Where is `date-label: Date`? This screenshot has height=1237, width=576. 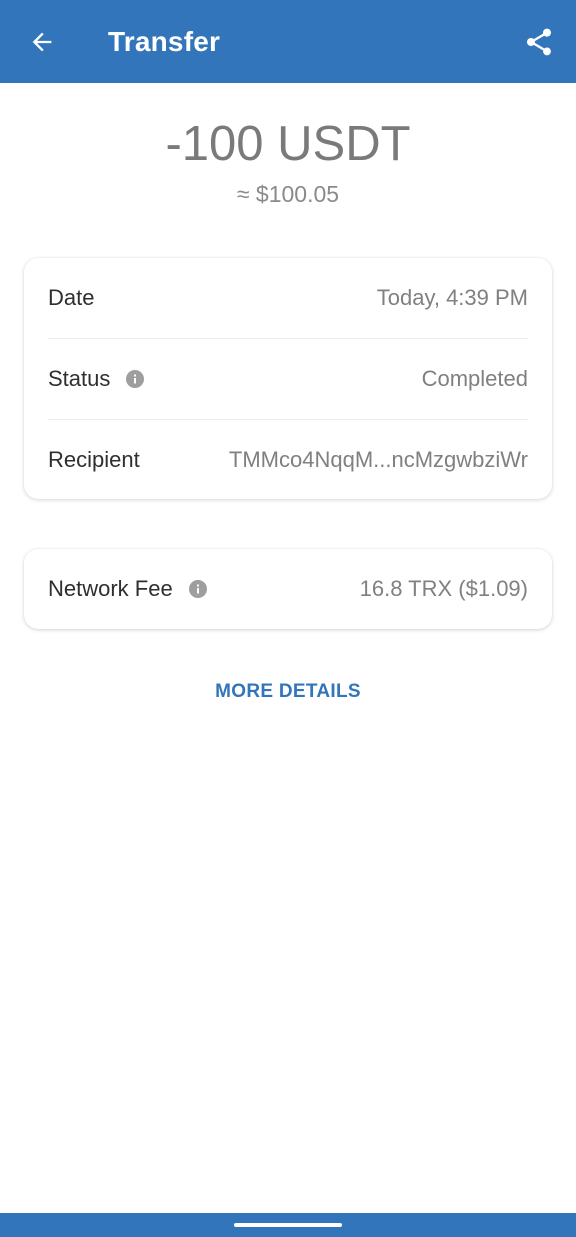
date-label: Date is located at coordinates (71, 297).